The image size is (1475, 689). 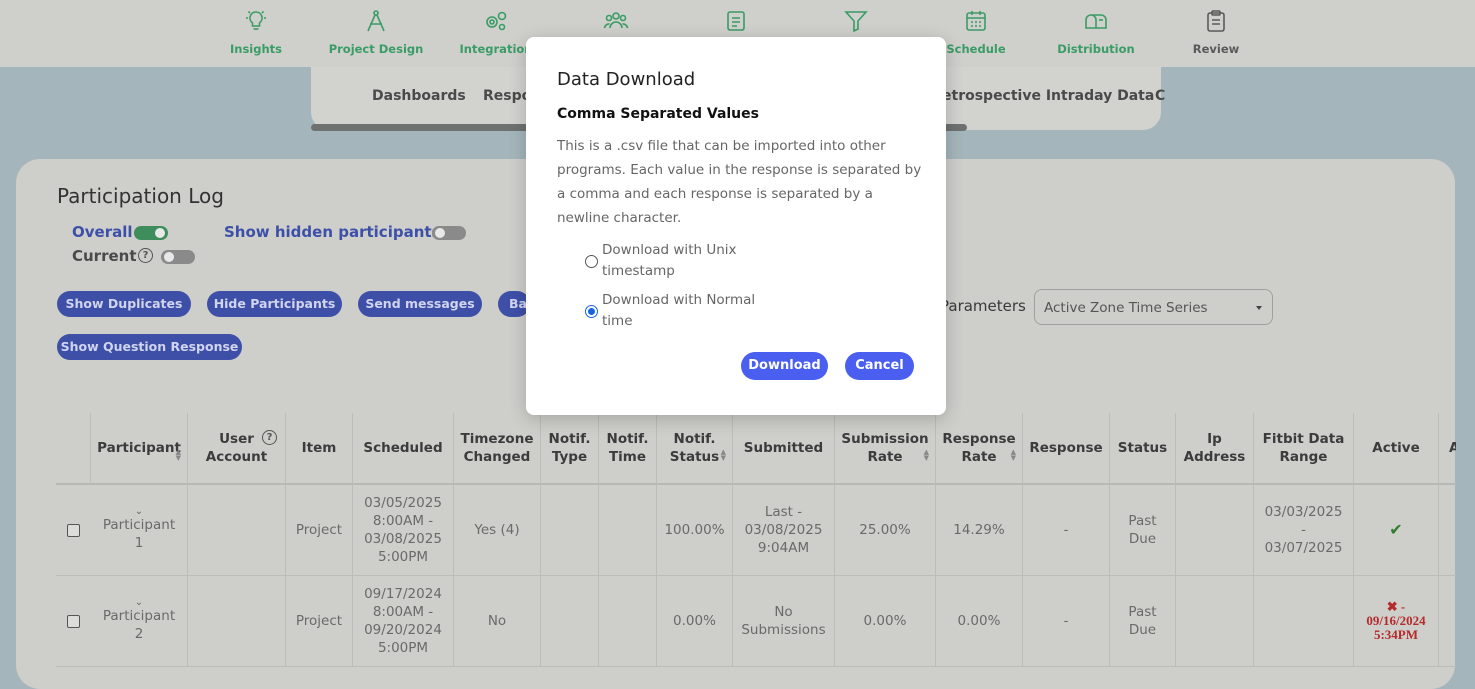 What do you see at coordinates (591, 261) in the screenshot?
I see `unix-timestamp-radio` at bounding box center [591, 261].